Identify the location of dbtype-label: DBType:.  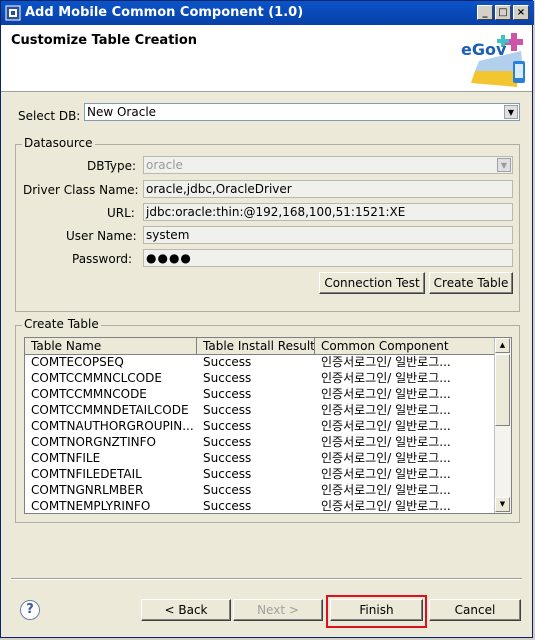
(112, 166).